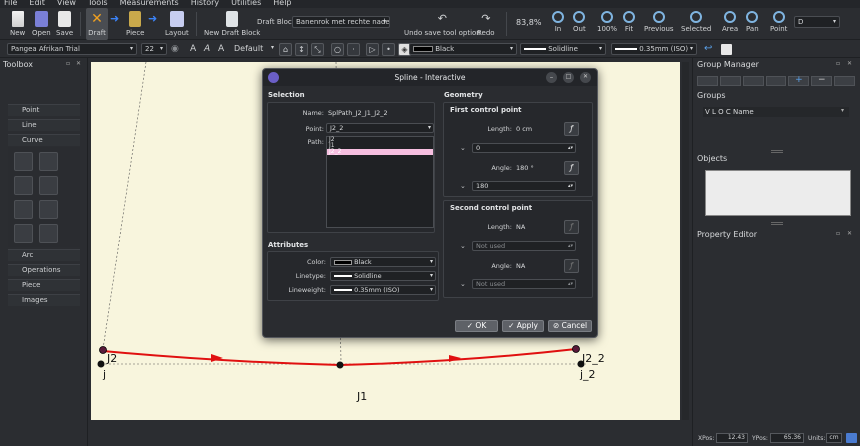 This screenshot has width=860, height=446. Describe the element at coordinates (579, 24) in the screenshot. I see `zoom-out-button: Out` at that location.